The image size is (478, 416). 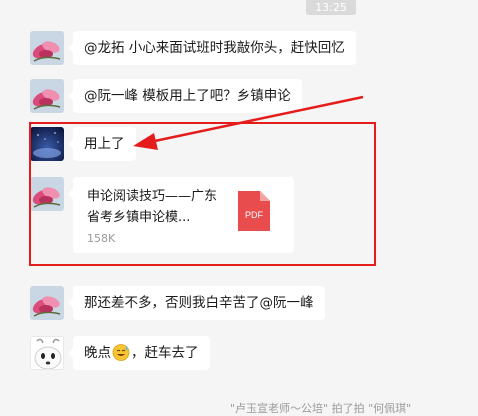 I want to click on message-bubble: 那还差不多，否则我白辛苦了@阮一峰, so click(x=196, y=303).